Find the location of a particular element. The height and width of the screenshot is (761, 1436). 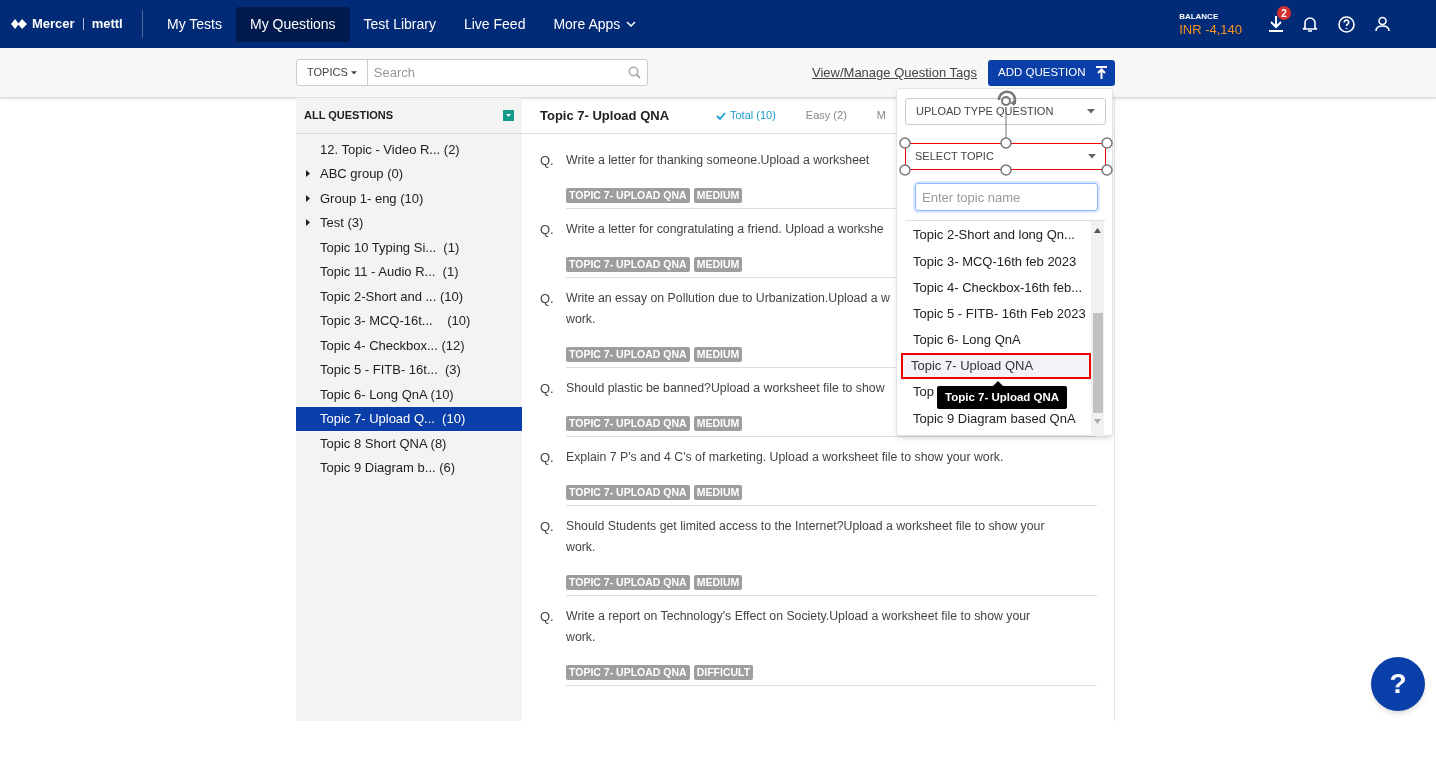

scroll-thumb is located at coordinates (1098, 363).